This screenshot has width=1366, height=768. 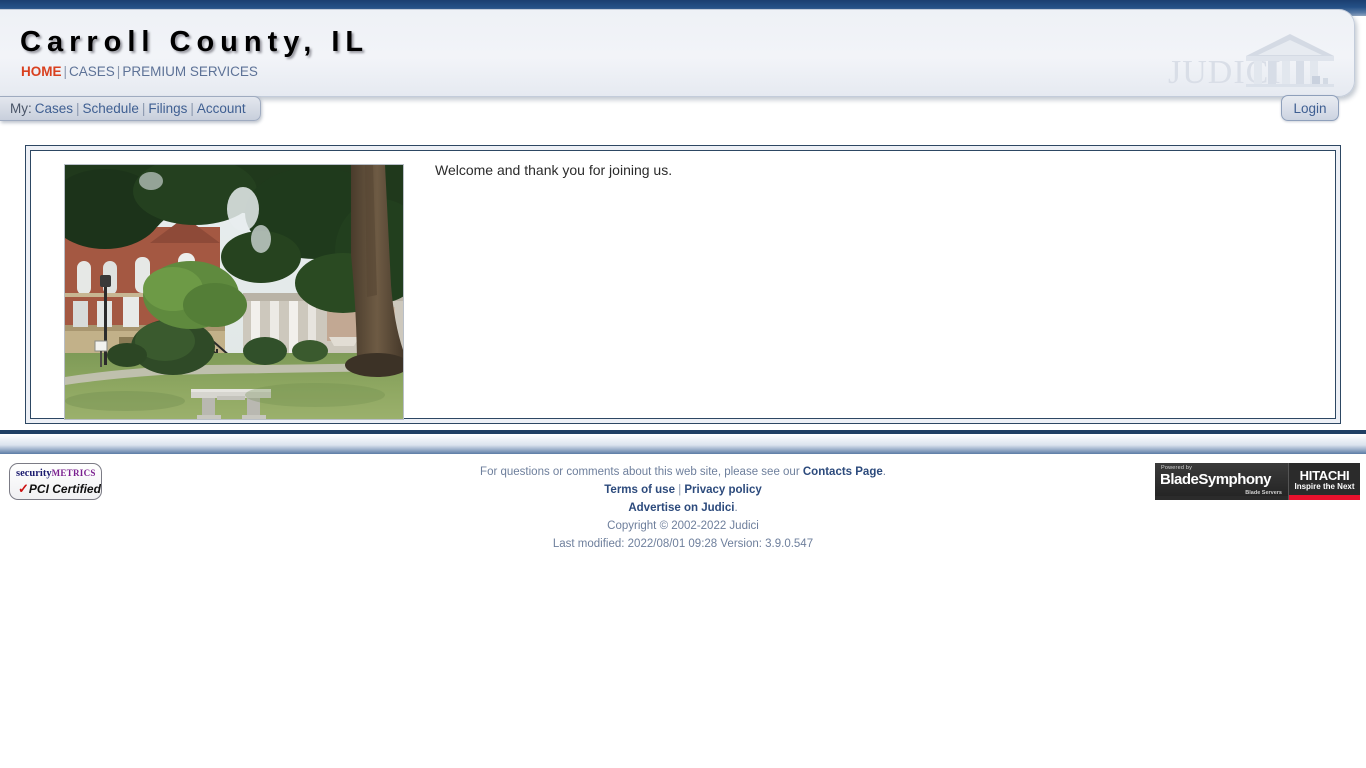 What do you see at coordinates (167, 108) in the screenshot?
I see `subnav-item-filings: Filings` at bounding box center [167, 108].